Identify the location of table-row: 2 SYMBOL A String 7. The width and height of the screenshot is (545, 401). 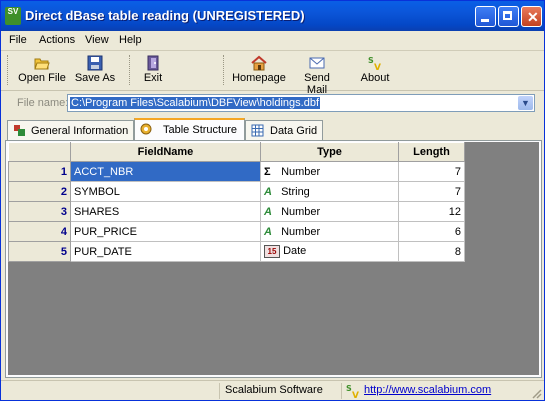
(236, 191).